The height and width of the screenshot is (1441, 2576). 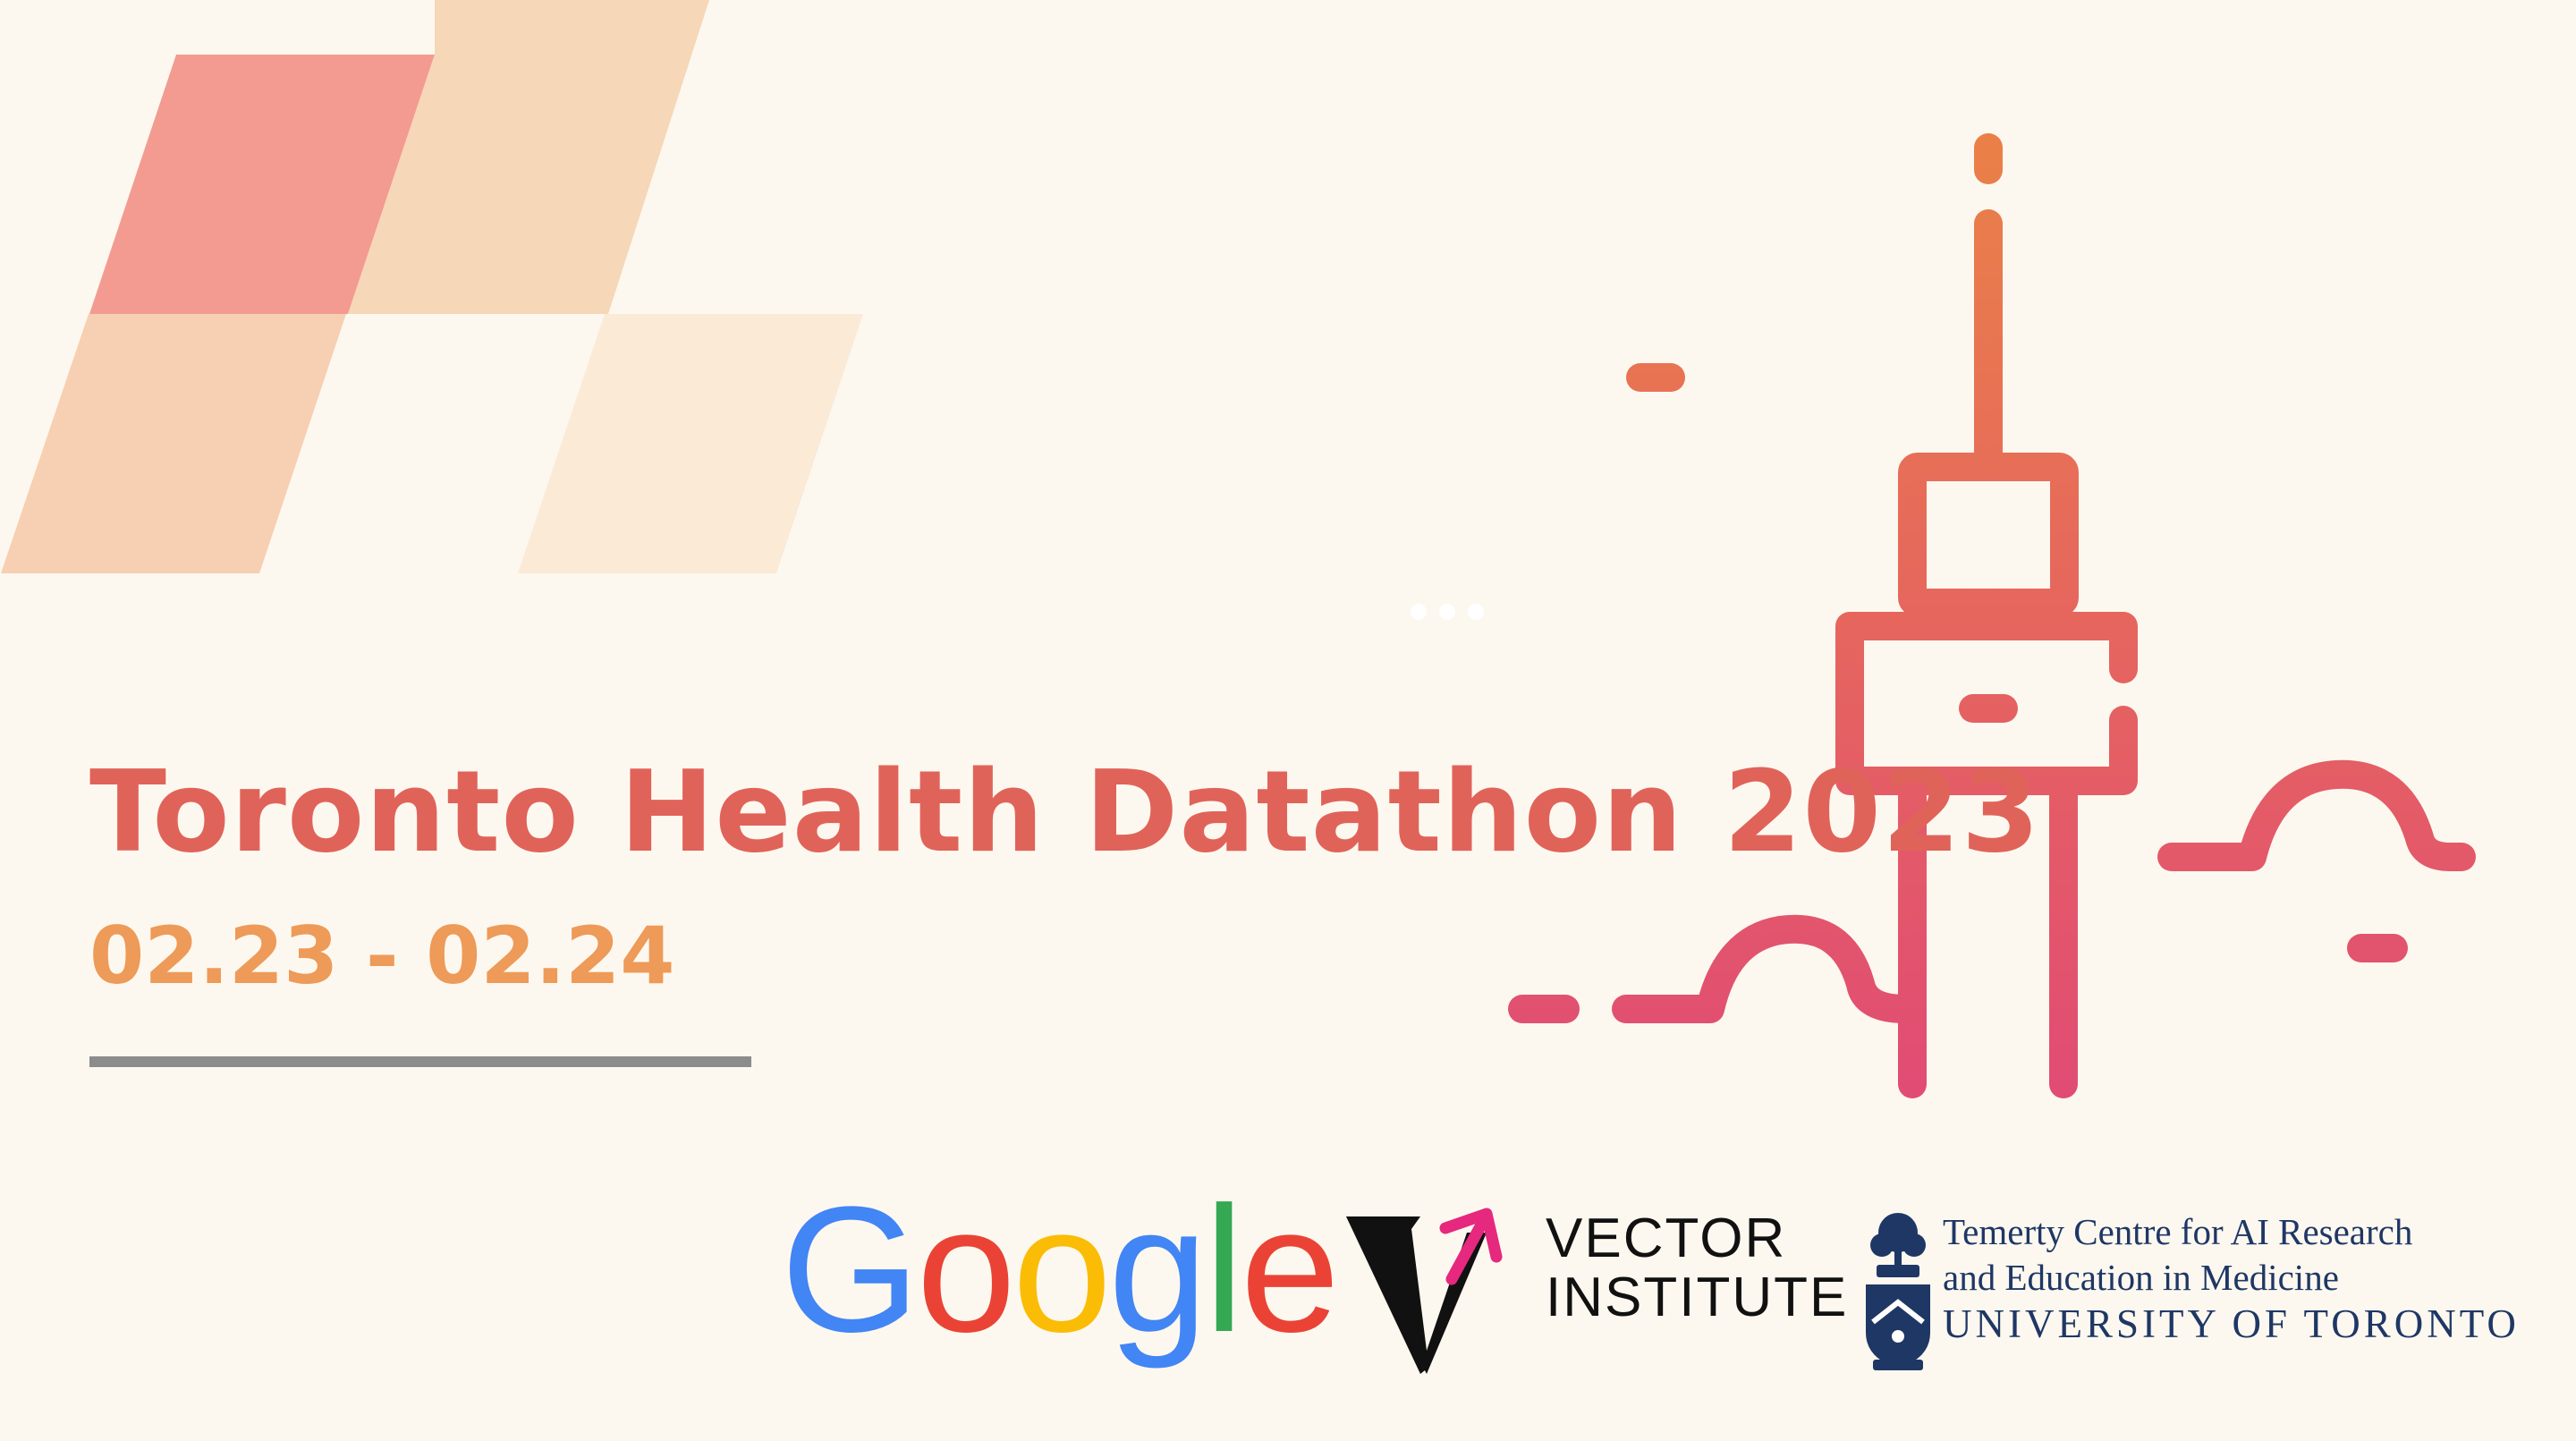 I want to click on uoft-line-3: UNIVERSITY OF TORONTO, so click(x=2231, y=1323).